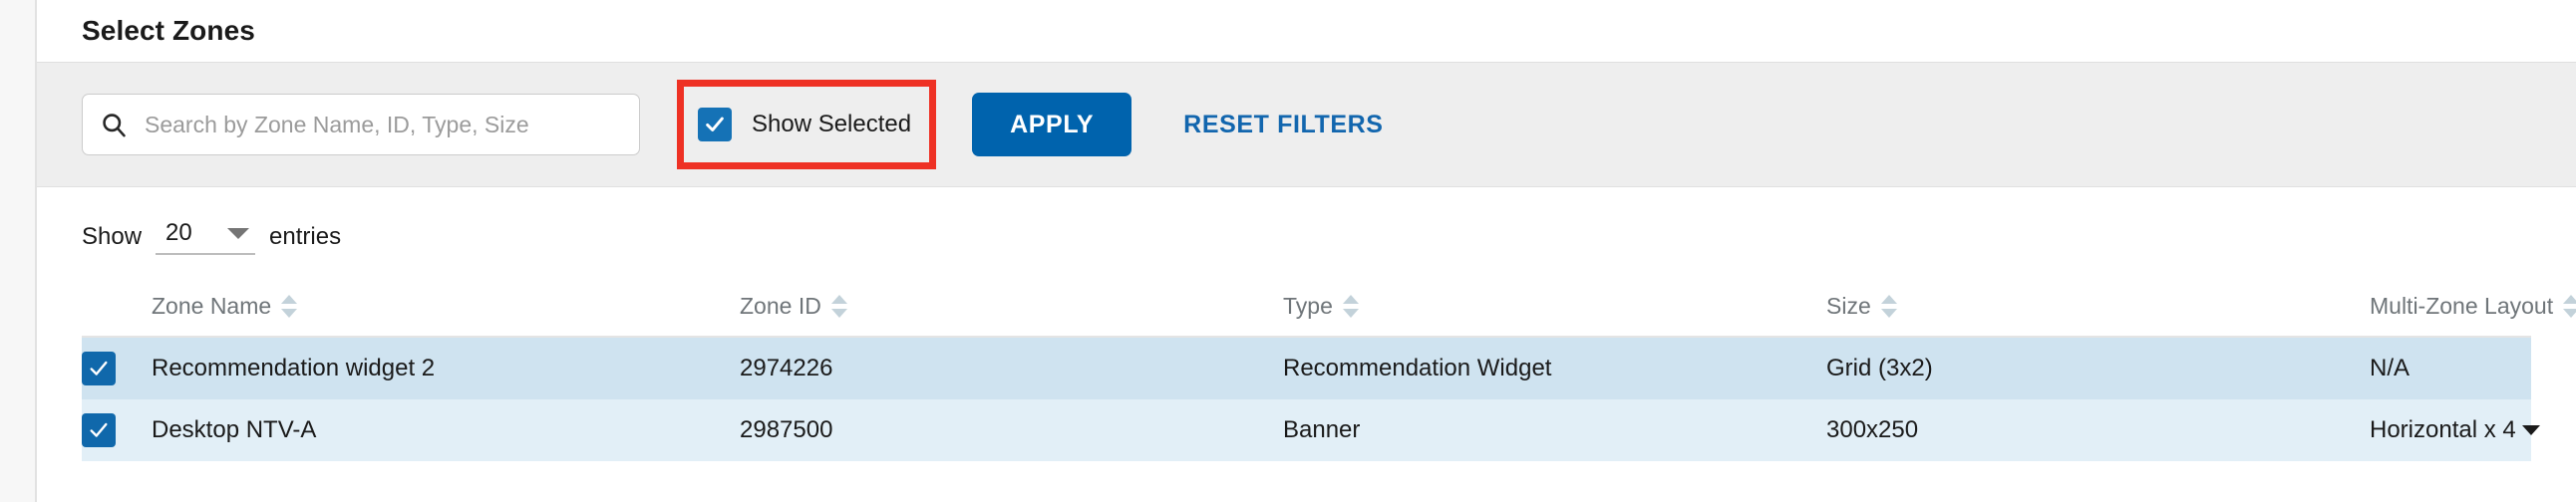  What do you see at coordinates (832, 124) in the screenshot?
I see `show-selected-label: Show Selected` at bounding box center [832, 124].